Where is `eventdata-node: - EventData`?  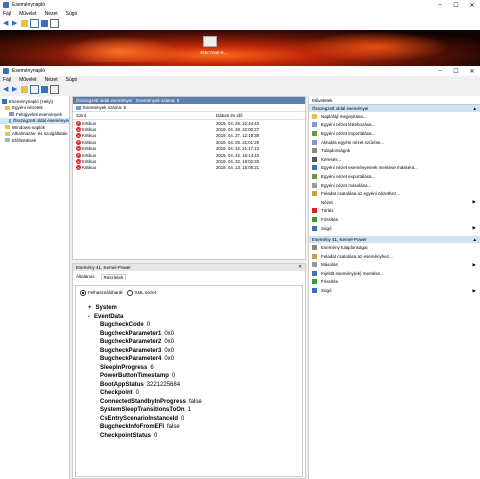
eventdata-node: - EventData is located at coordinates (189, 317).